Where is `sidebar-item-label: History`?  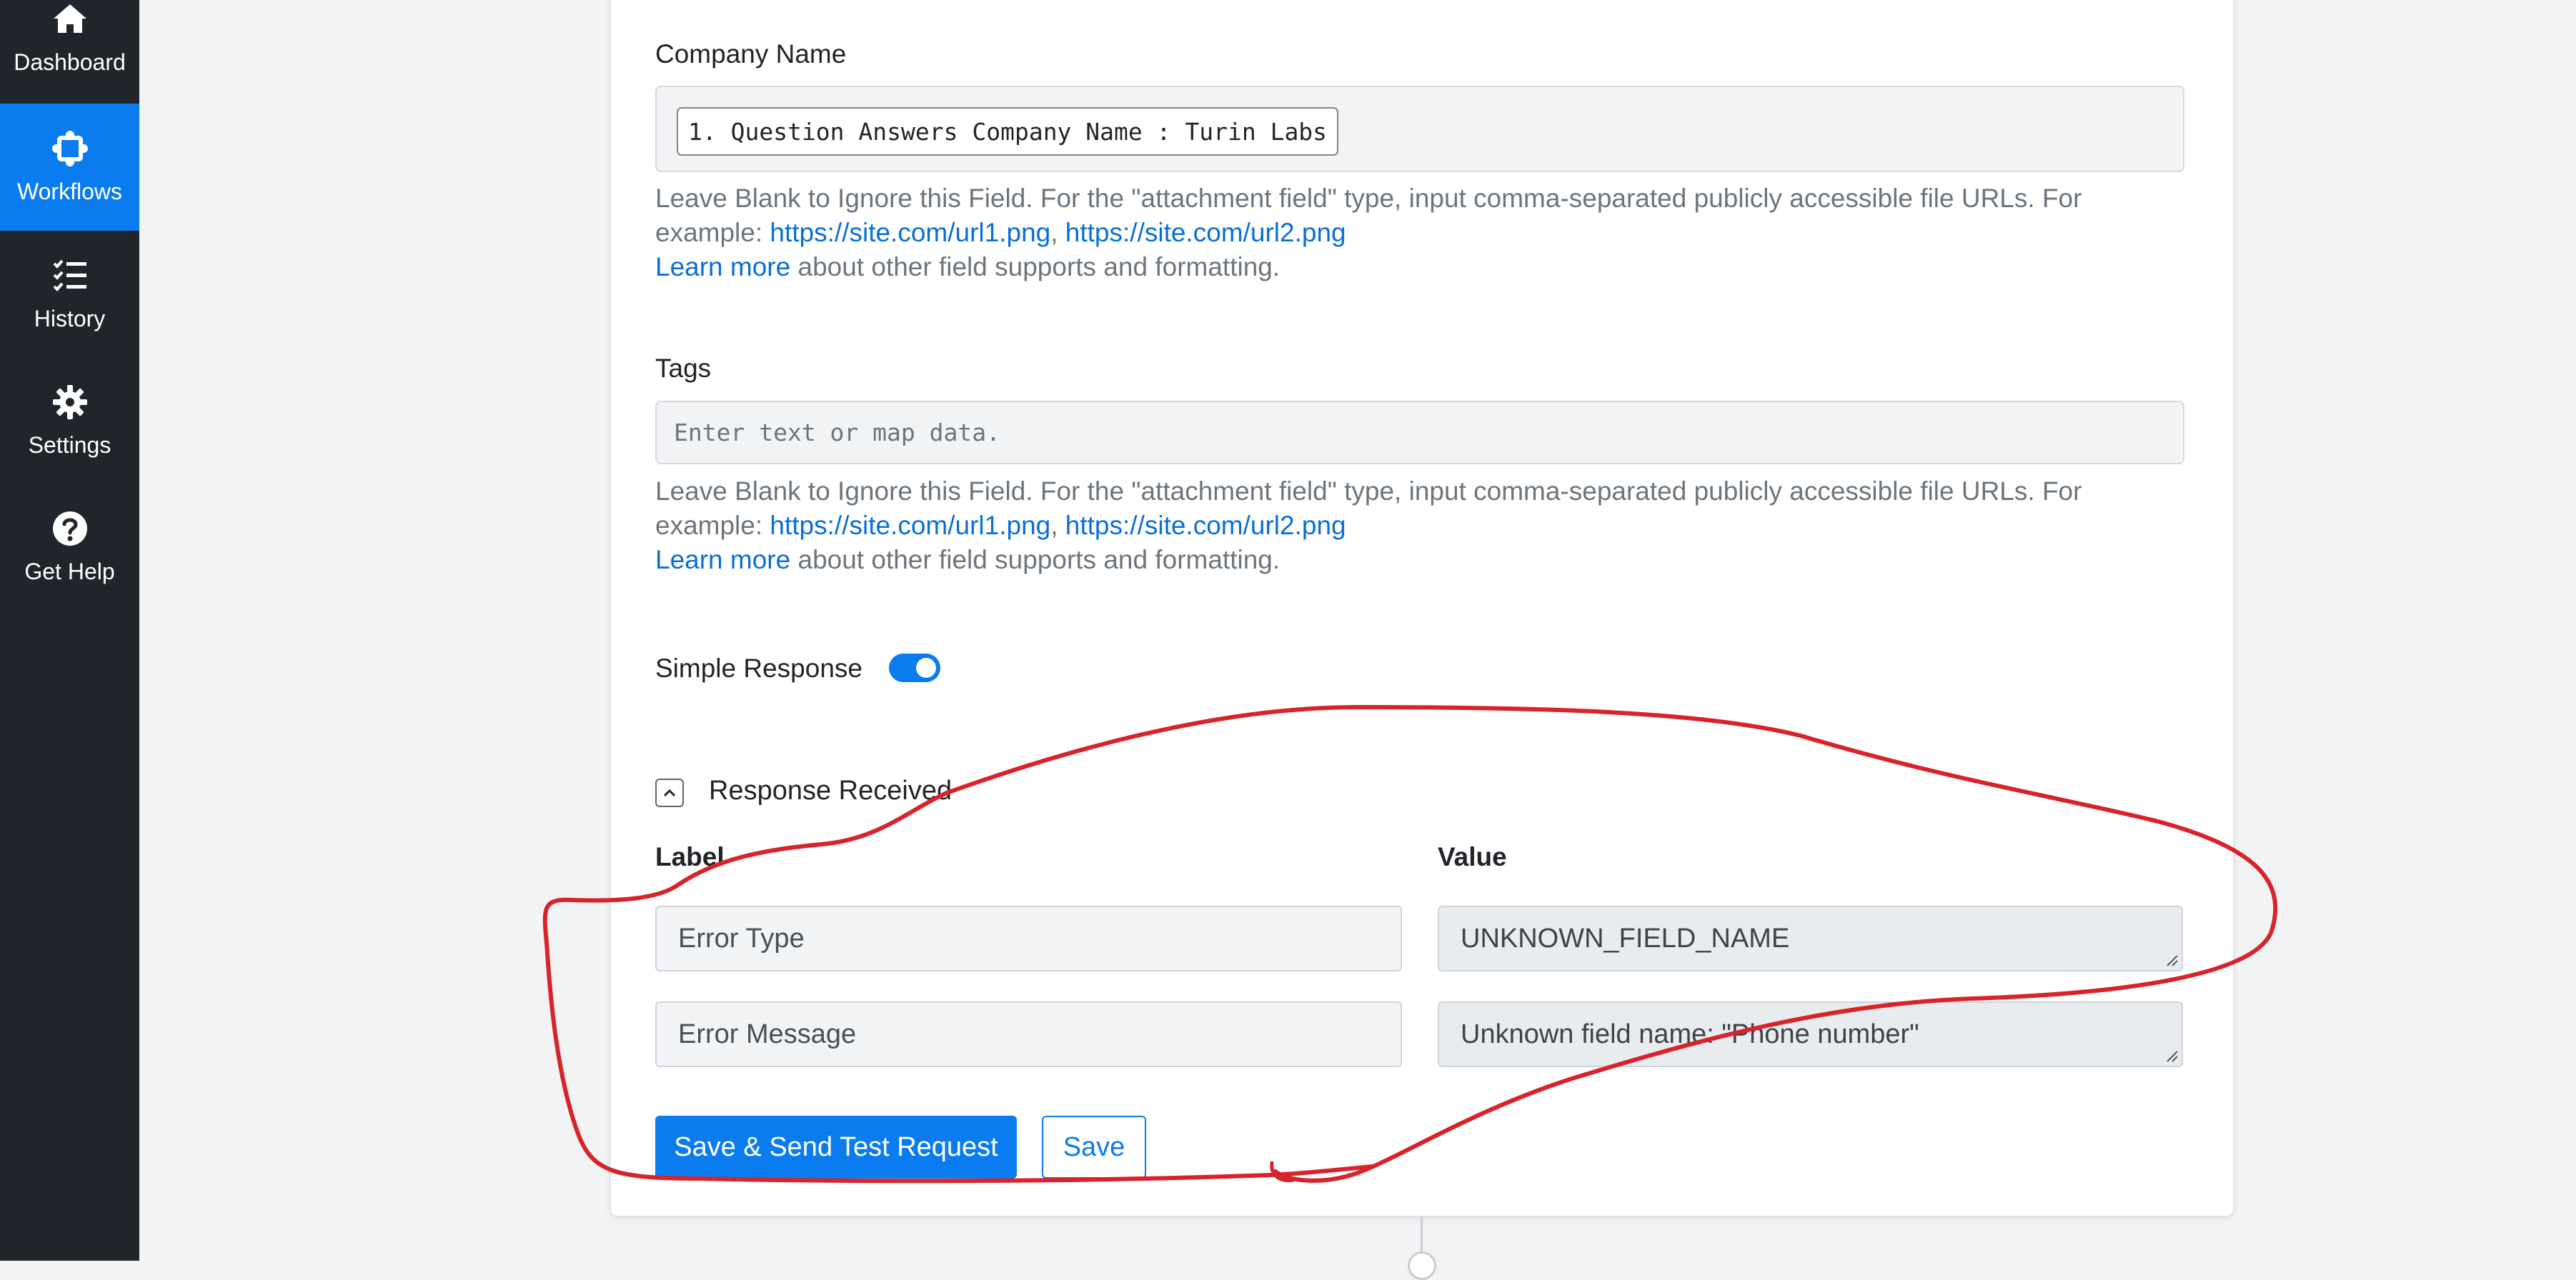
sidebar-item-label: History is located at coordinates (70, 318).